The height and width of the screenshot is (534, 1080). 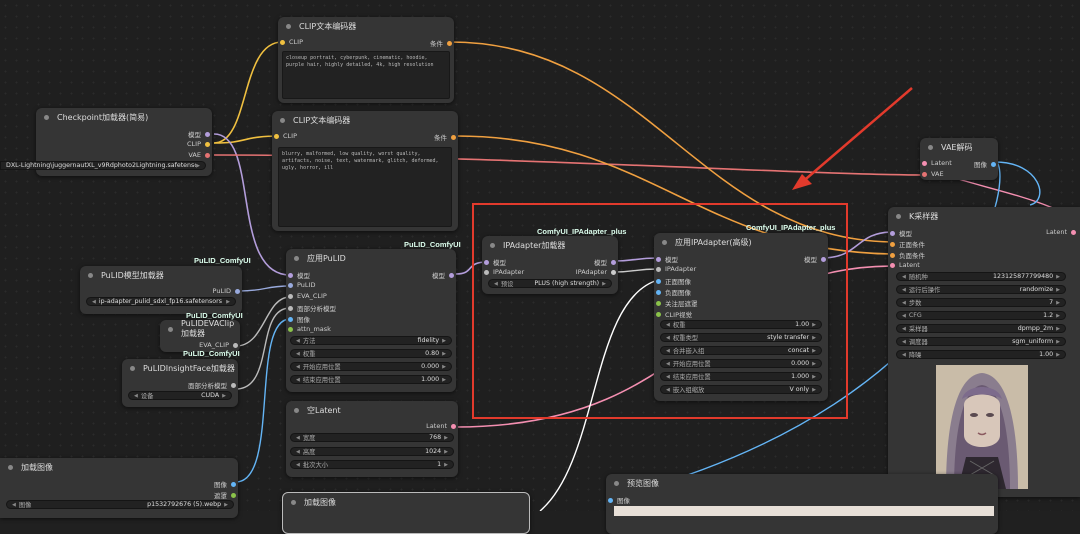 I want to click on output-vae: VAE, so click(x=199, y=155).